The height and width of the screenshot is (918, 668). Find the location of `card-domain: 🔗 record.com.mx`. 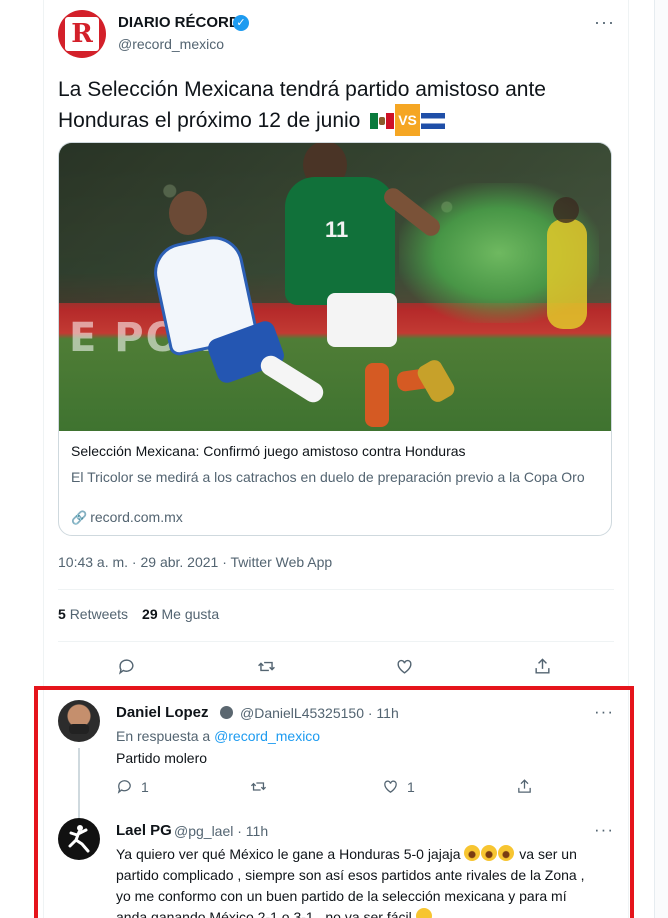

card-domain: 🔗 record.com.mx is located at coordinates (127, 517).